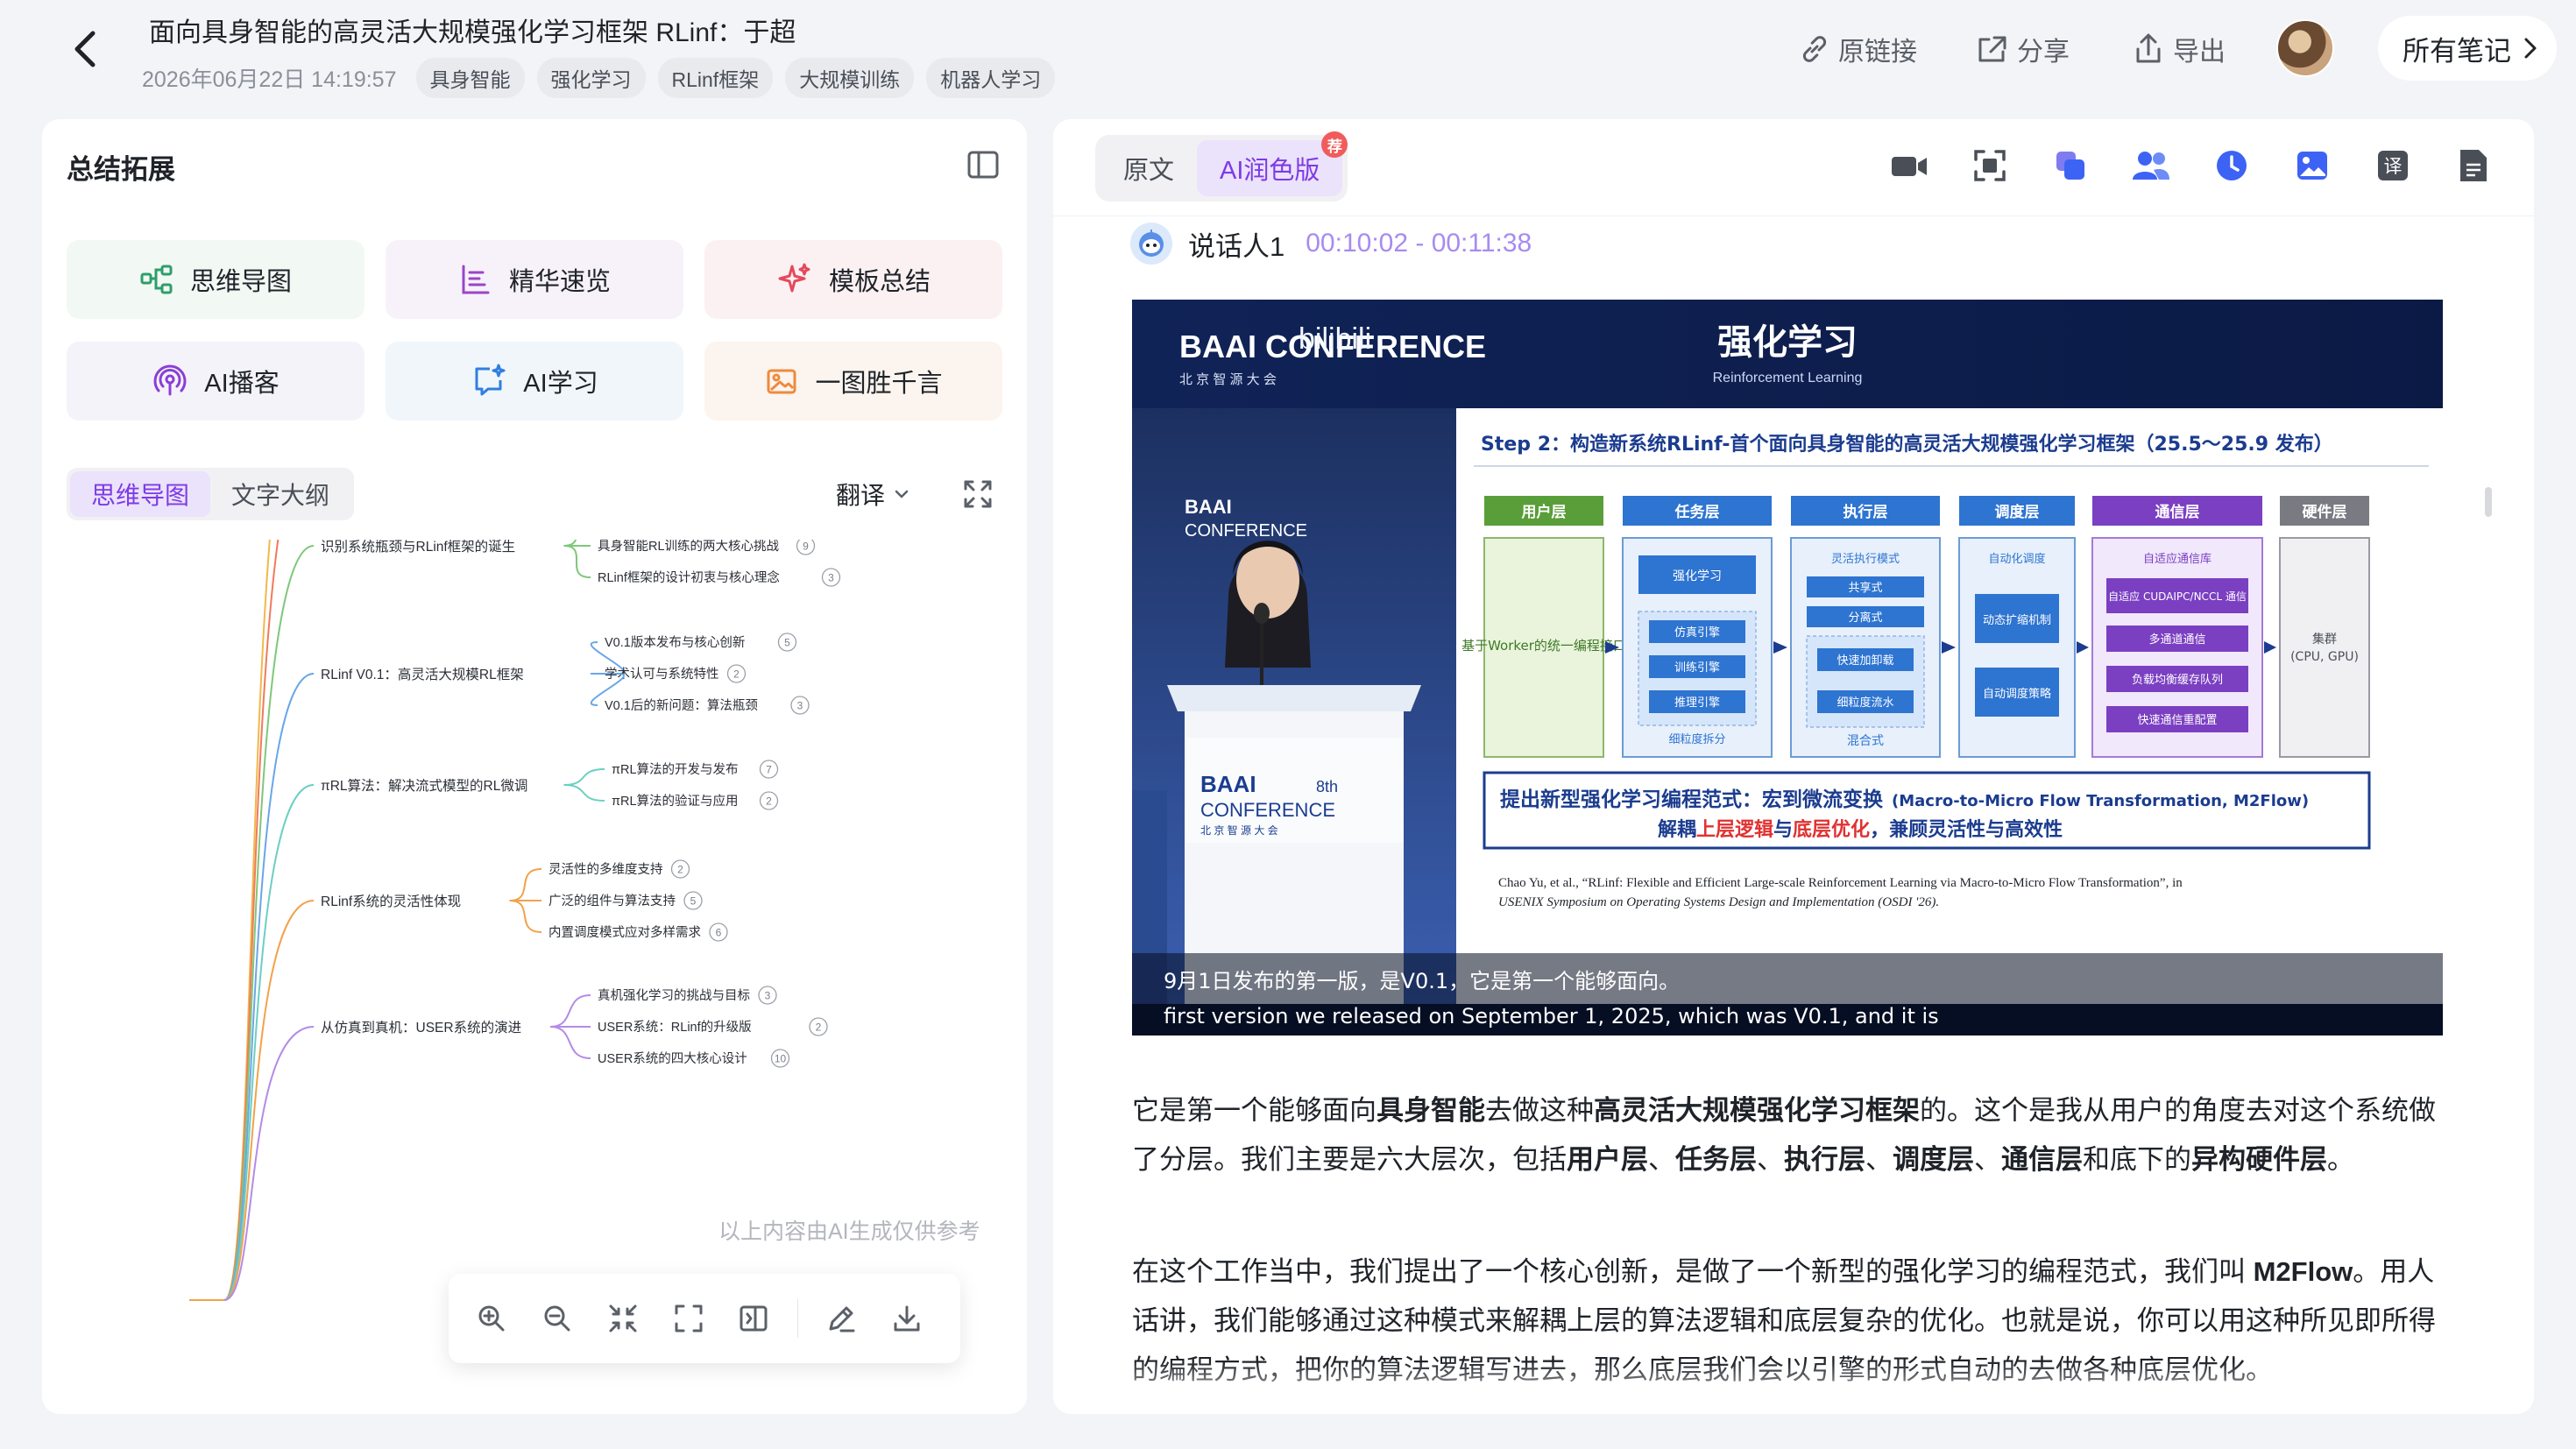  Describe the element at coordinates (1864, 703) in the screenshot. I see `exec-item-label: 细粒度流水` at that location.